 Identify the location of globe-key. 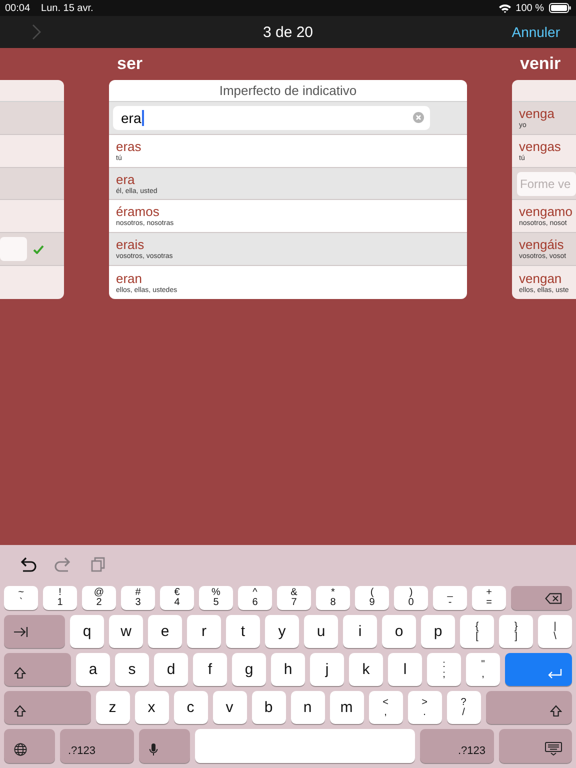
(29, 746).